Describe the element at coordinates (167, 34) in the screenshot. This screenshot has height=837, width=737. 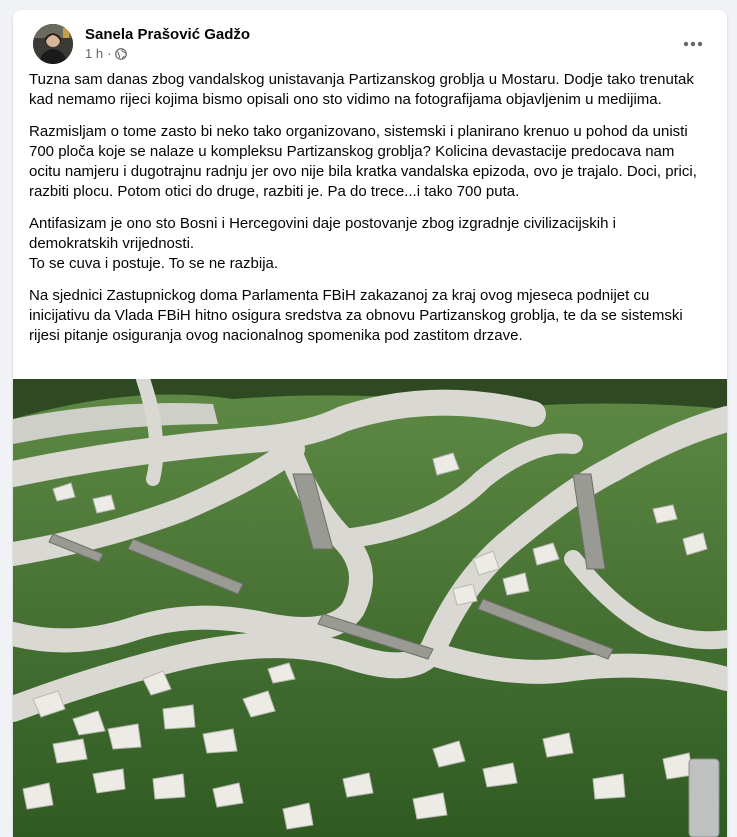
I see `author-name: Sanela Prašović Gadžo` at that location.